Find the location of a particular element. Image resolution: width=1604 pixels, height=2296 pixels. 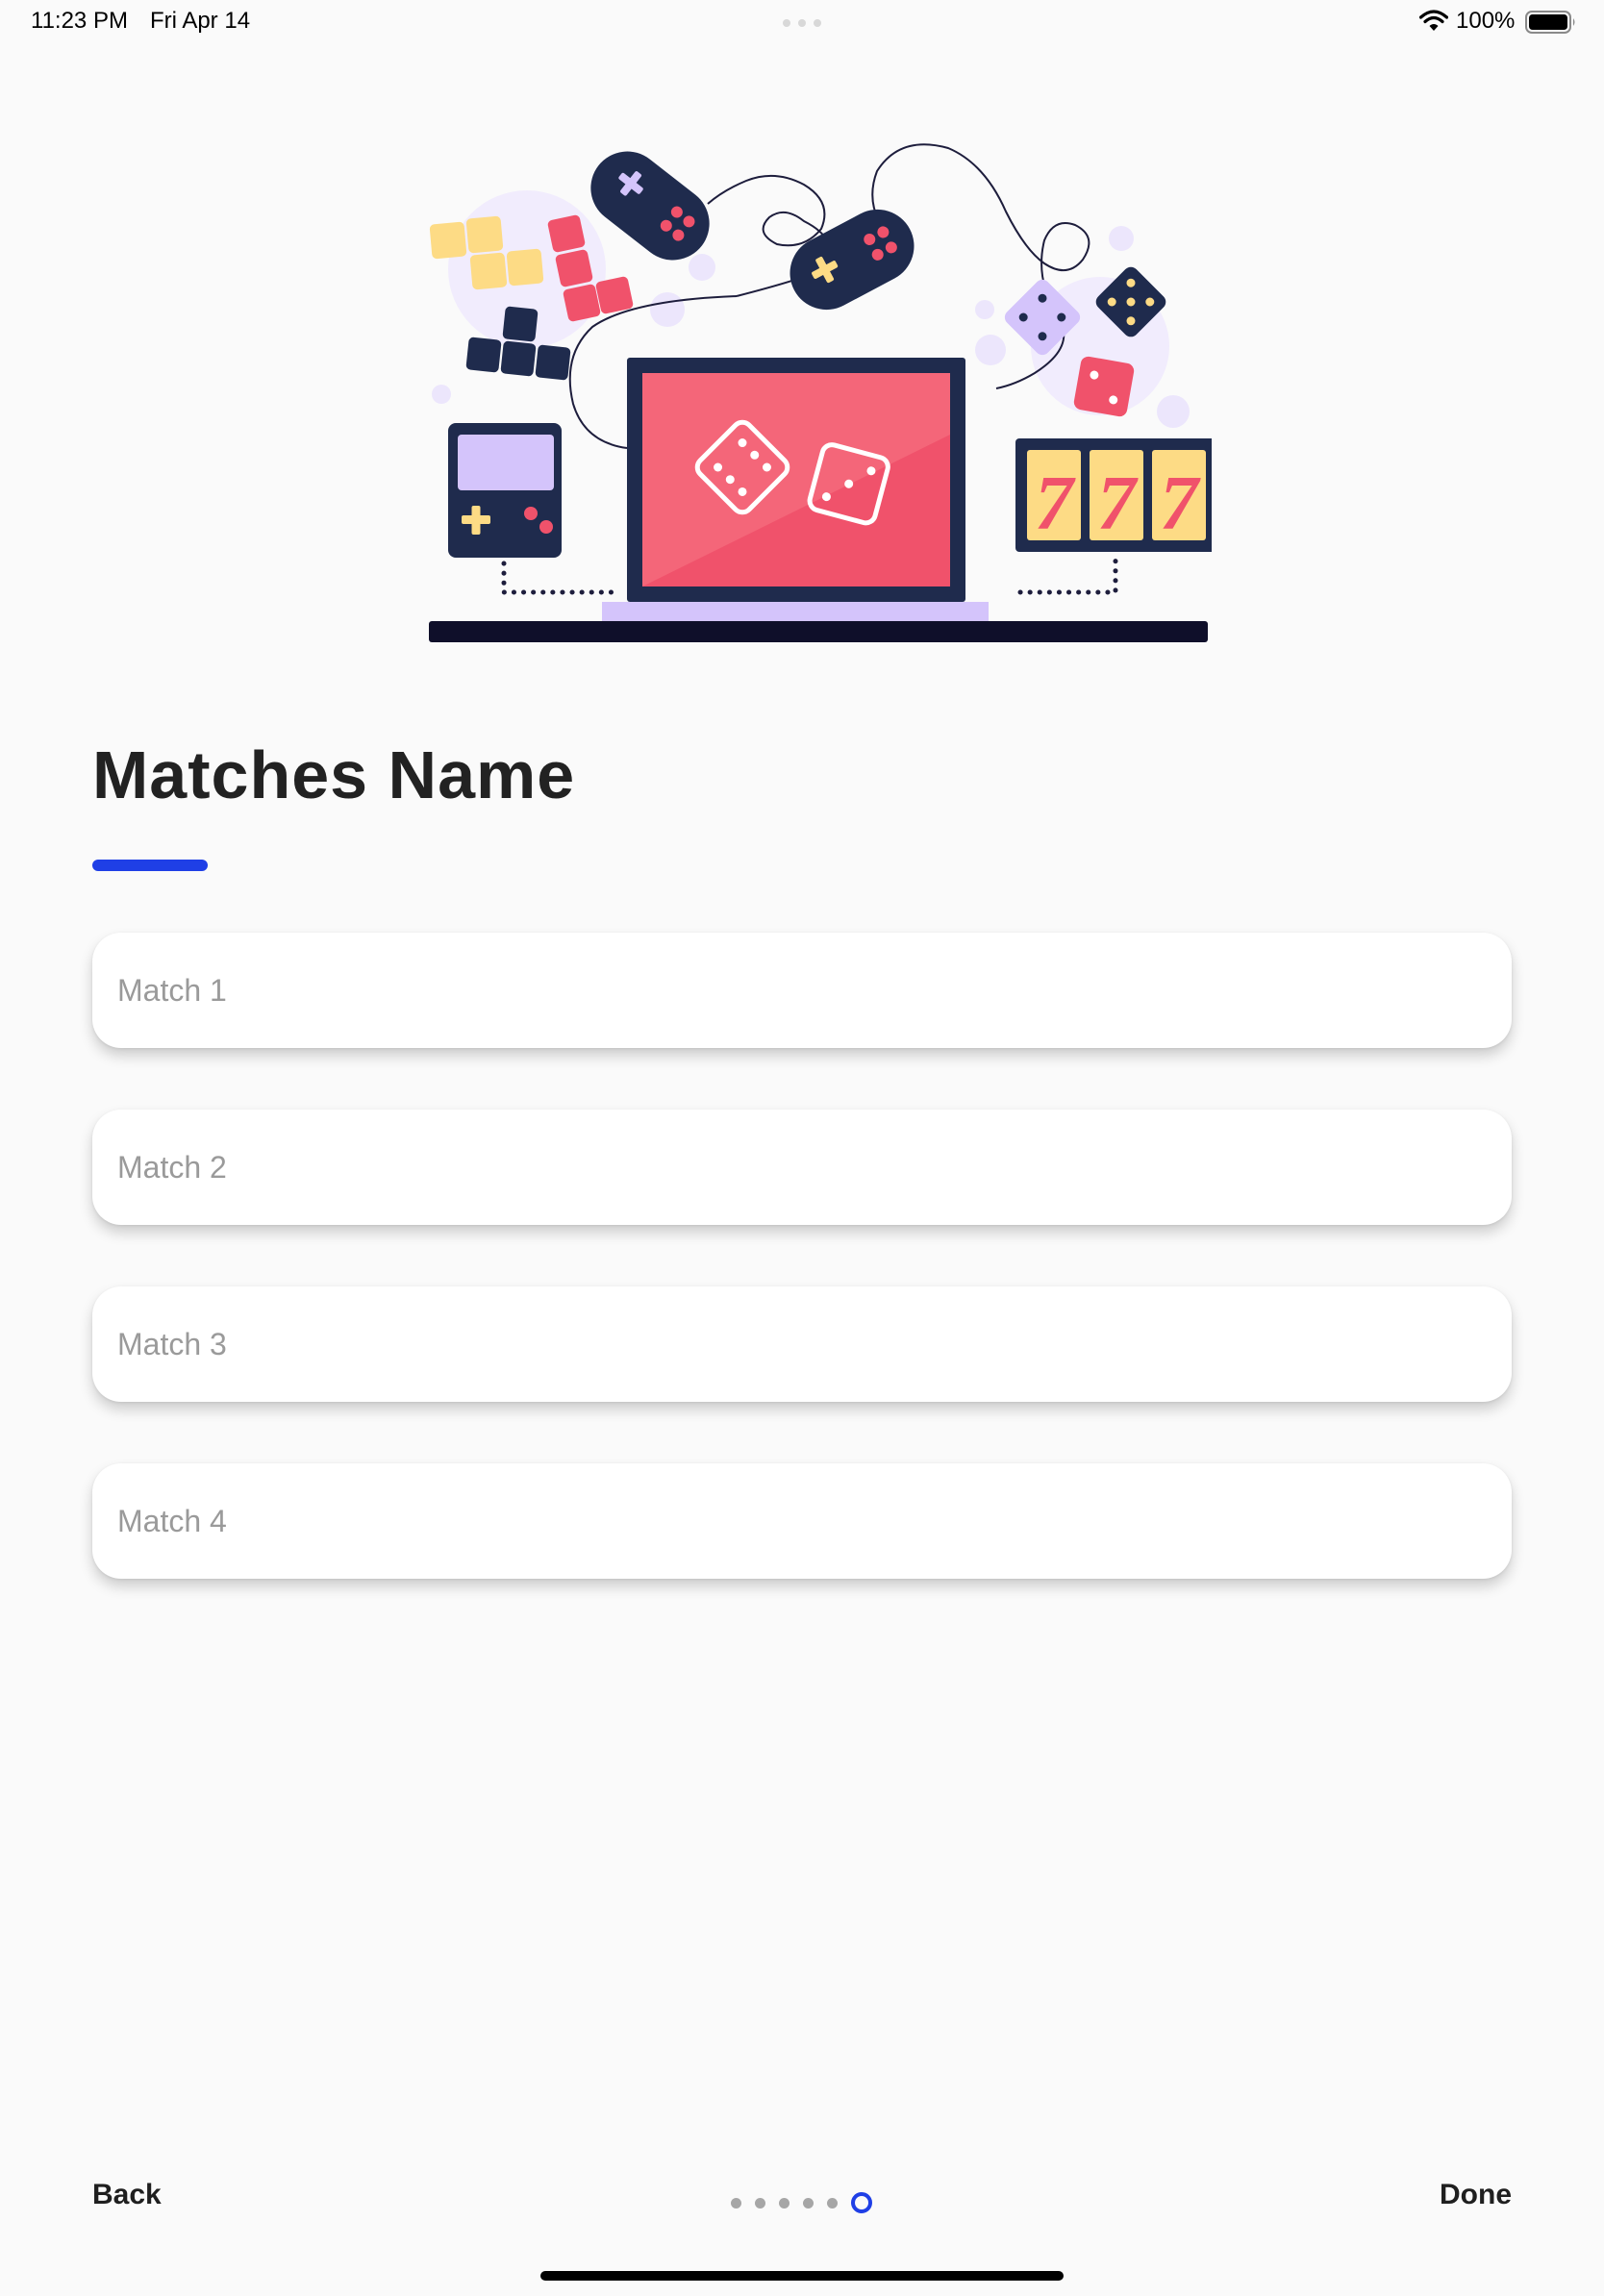

desk is located at coordinates (818, 631).